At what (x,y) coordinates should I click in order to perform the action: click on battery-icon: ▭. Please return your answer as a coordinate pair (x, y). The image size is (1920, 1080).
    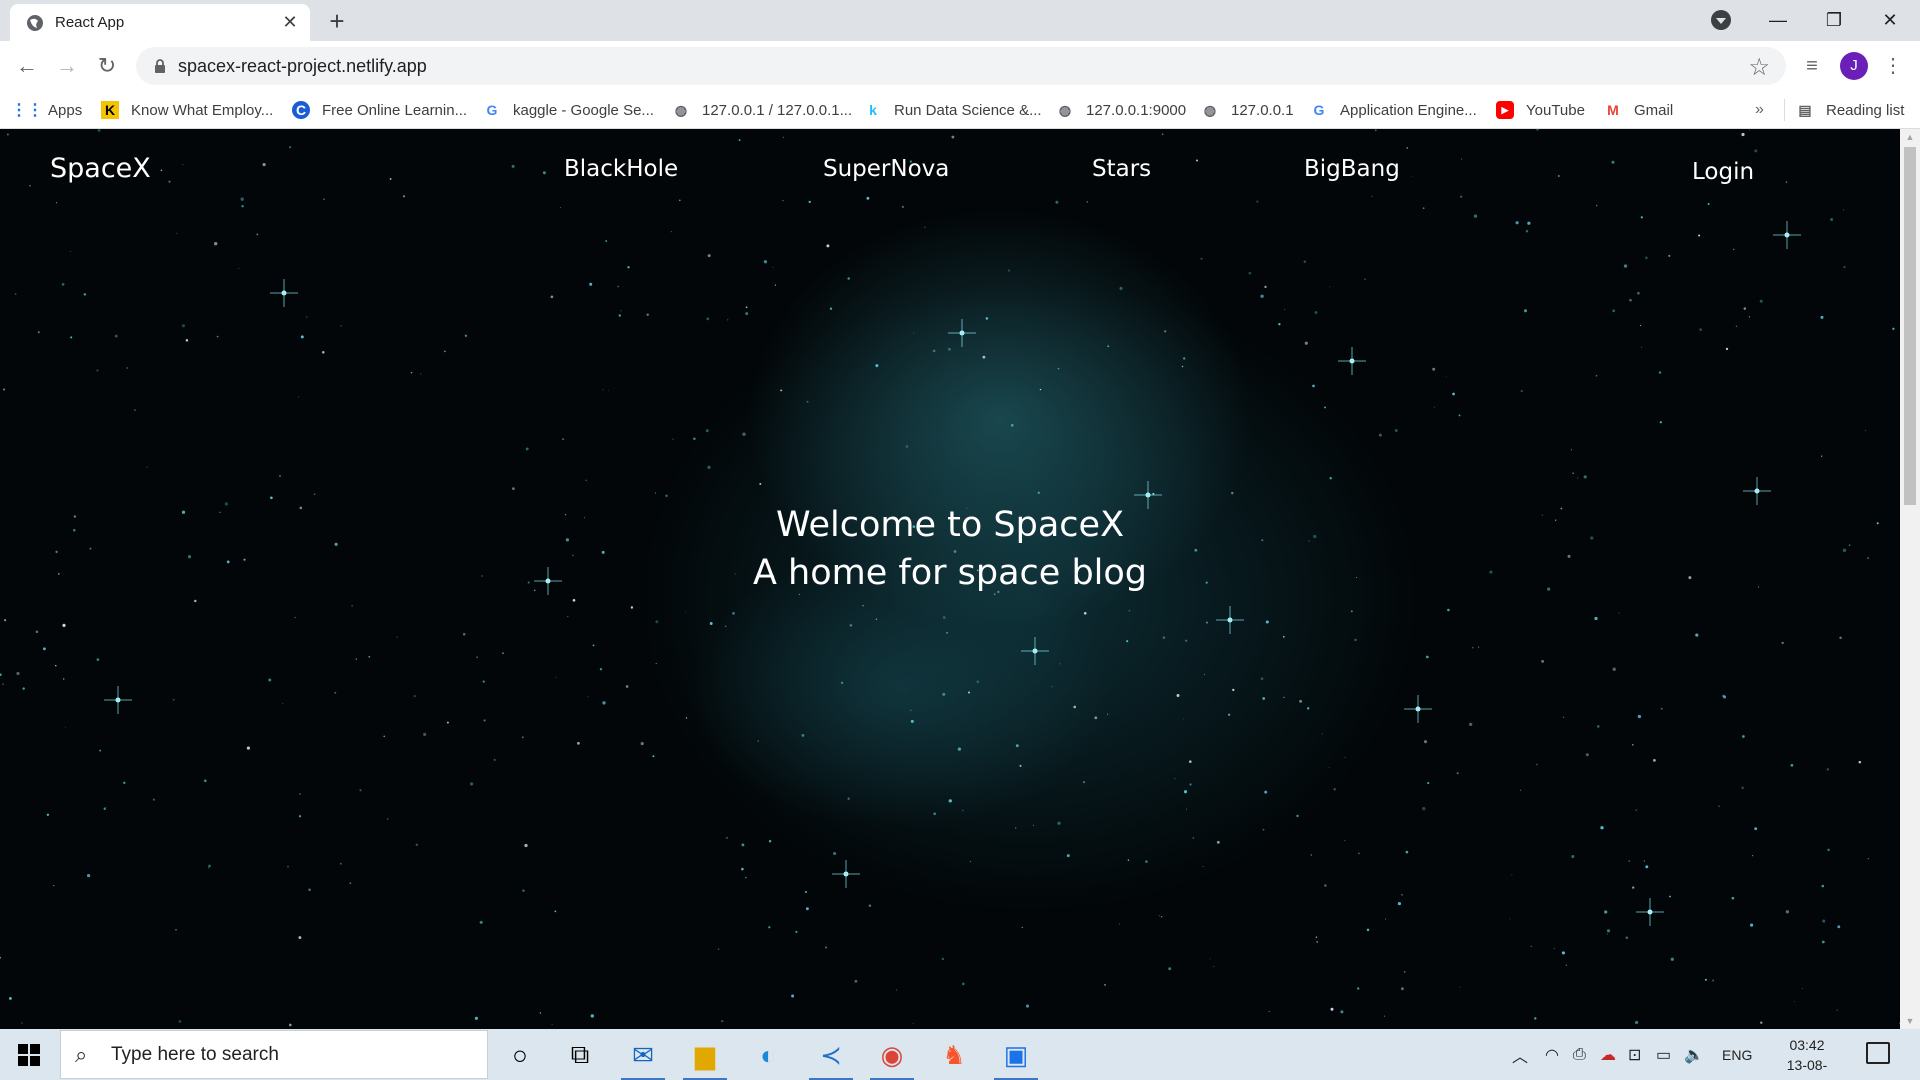
    Looking at the image, I should click on (1663, 1054).